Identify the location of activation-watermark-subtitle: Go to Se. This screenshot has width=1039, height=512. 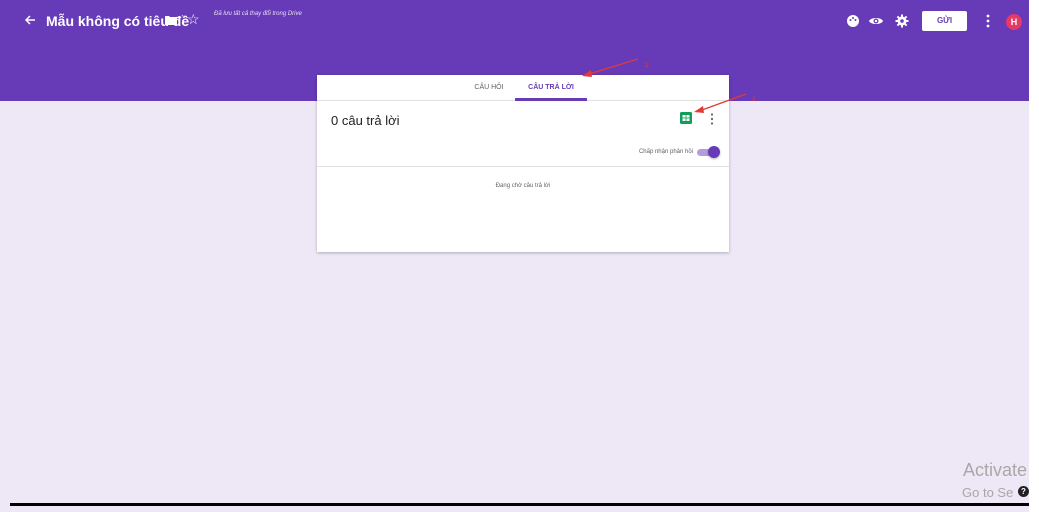
(988, 492).